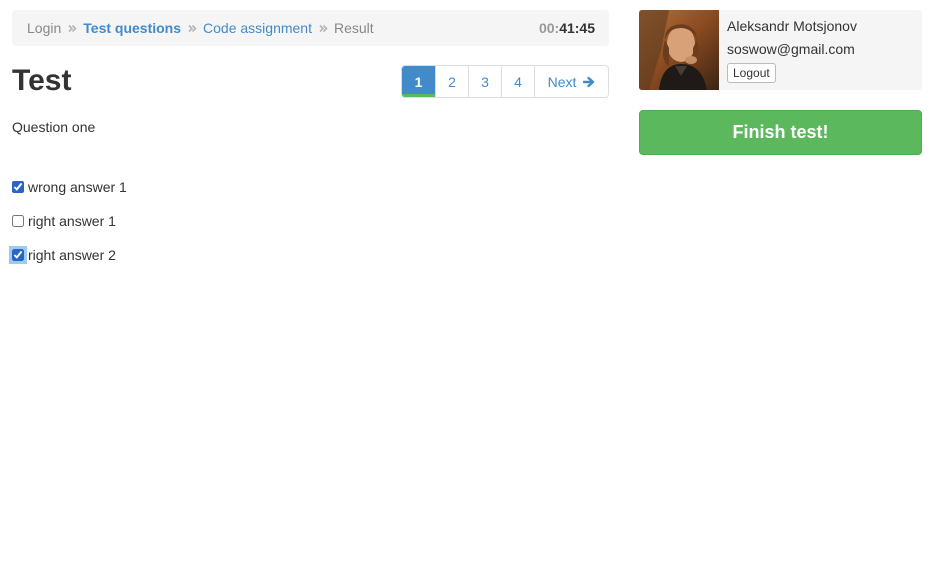  I want to click on breadcrumb-item-result: Result, so click(353, 28).